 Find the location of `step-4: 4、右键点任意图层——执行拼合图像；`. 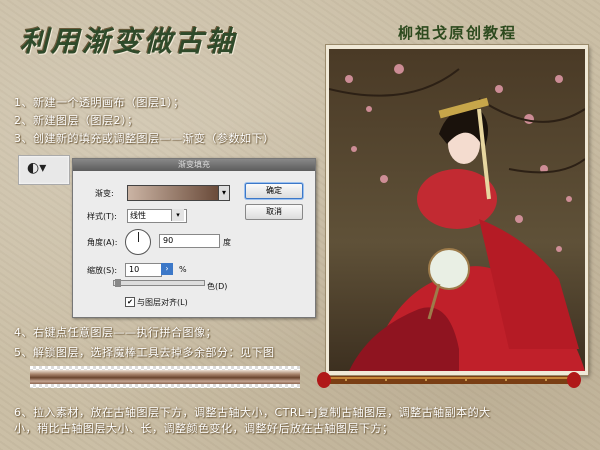

step-4: 4、右键点任意图层——执行拼合图像； is located at coordinates (115, 332).